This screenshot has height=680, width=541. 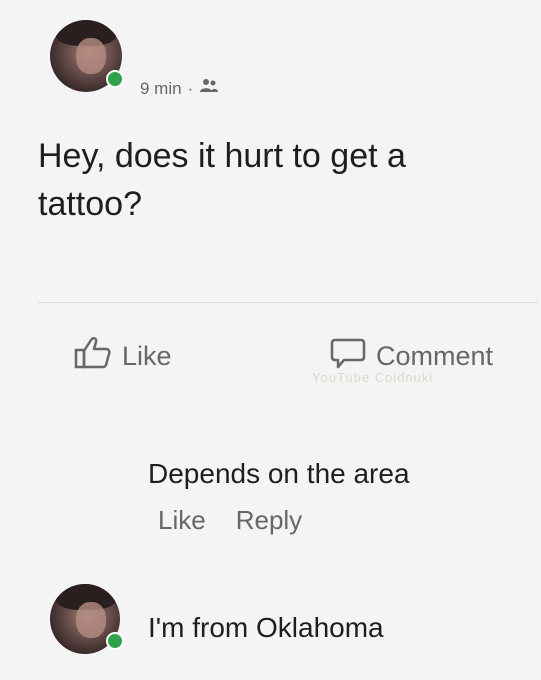 I want to click on comment-label: Comment, so click(x=435, y=356).